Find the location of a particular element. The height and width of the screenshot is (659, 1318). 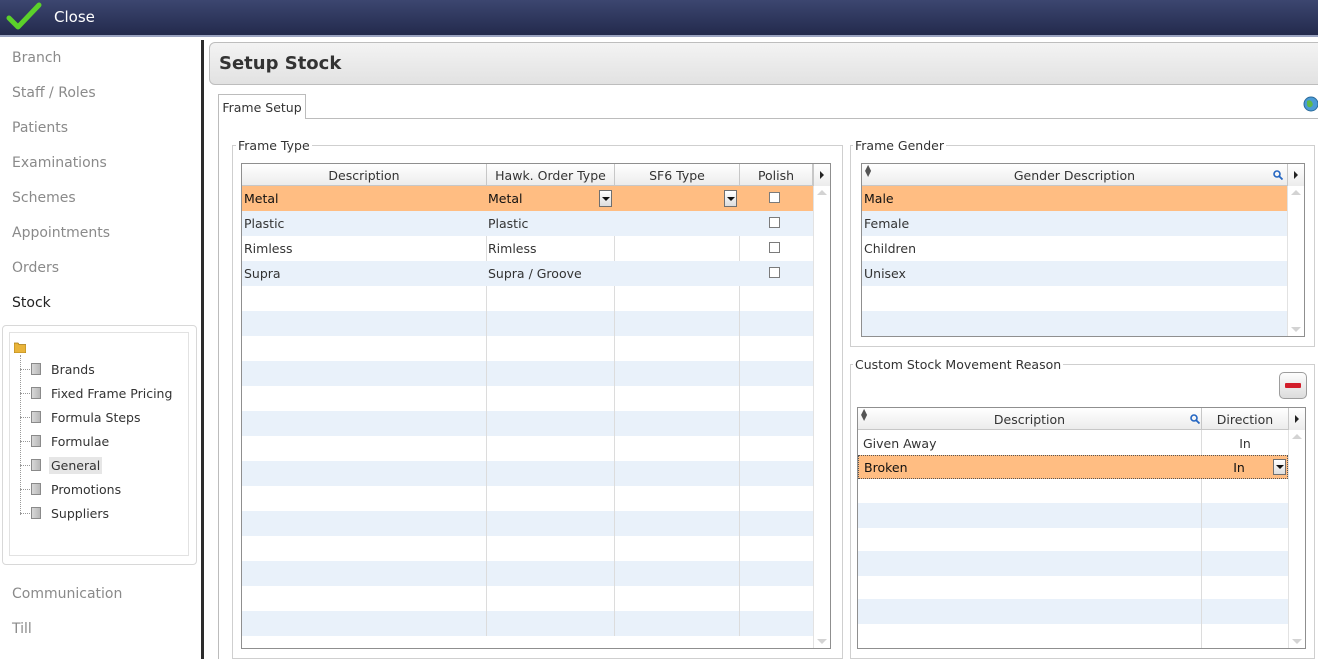

remove-button is located at coordinates (1293, 385).